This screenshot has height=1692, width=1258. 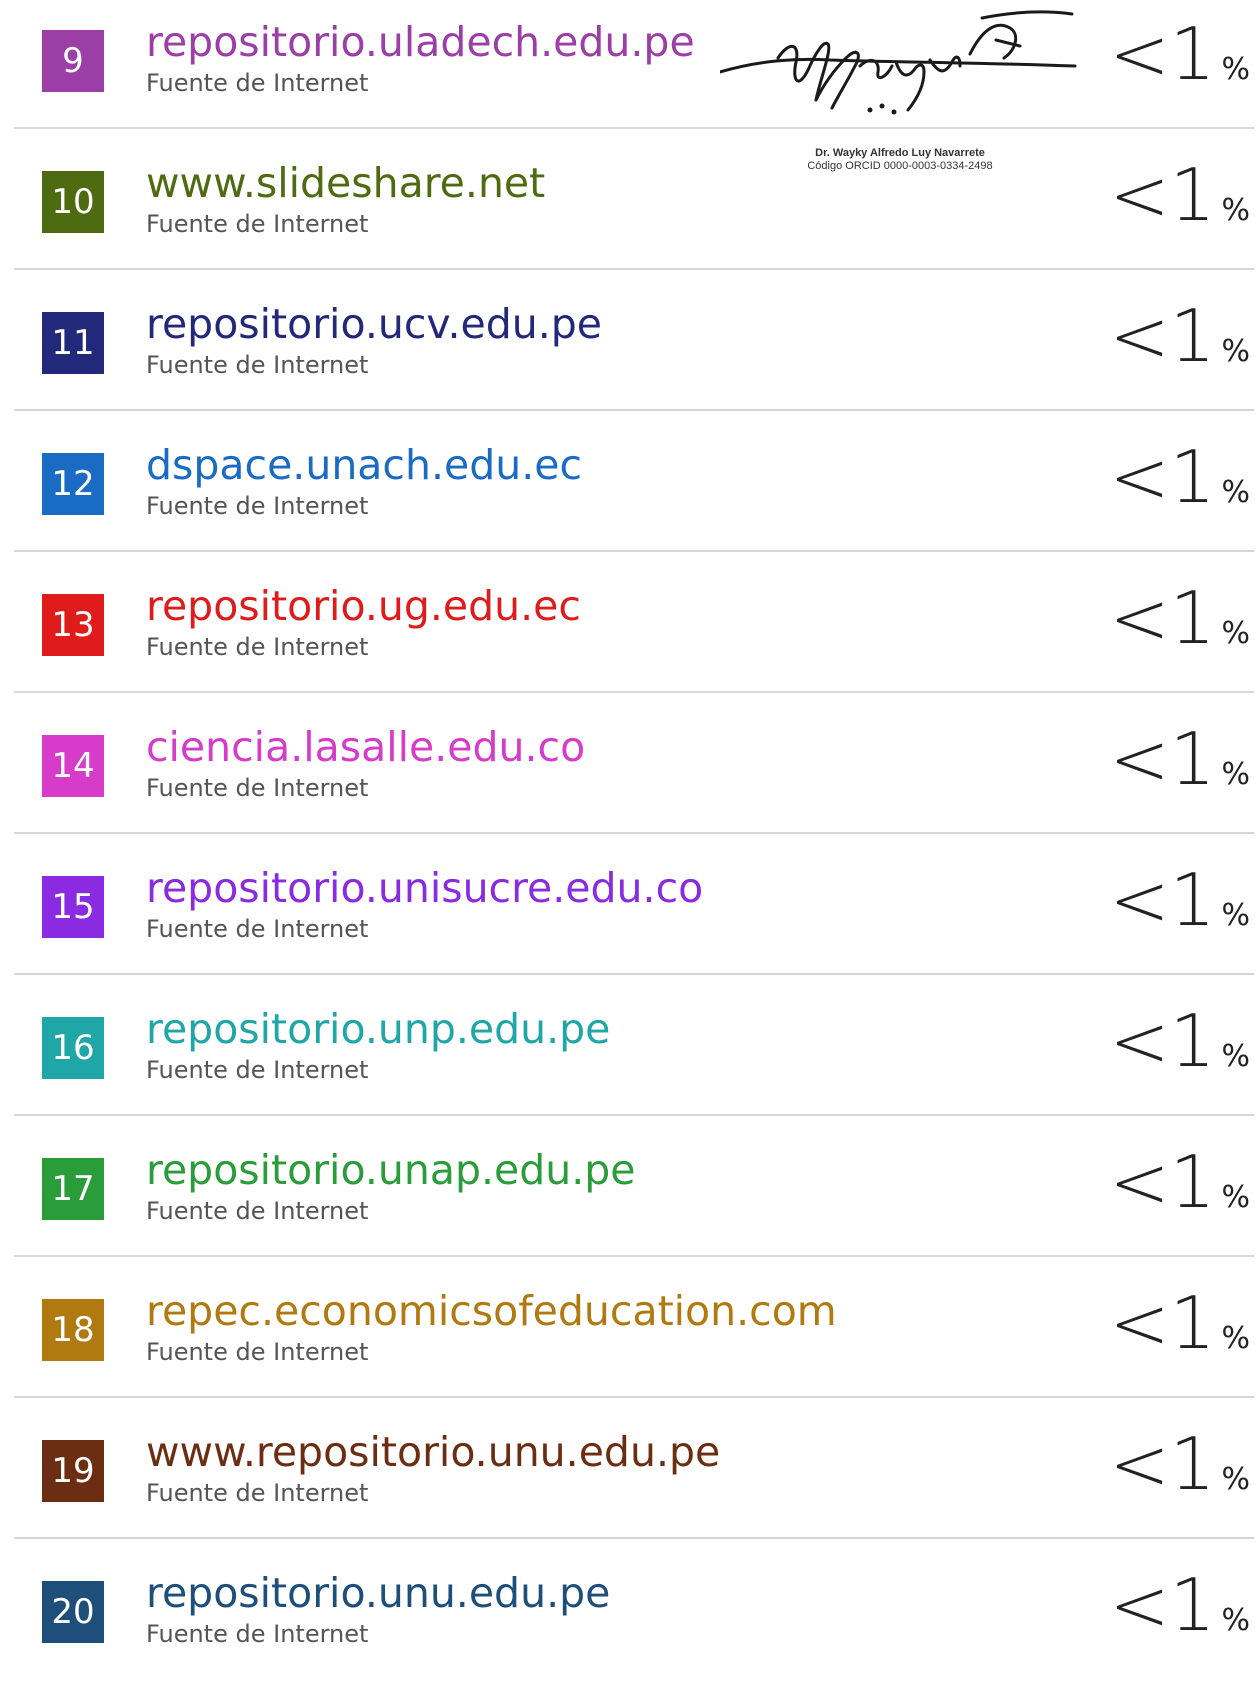 I want to click on source-number-badge: 11, so click(x=73, y=343).